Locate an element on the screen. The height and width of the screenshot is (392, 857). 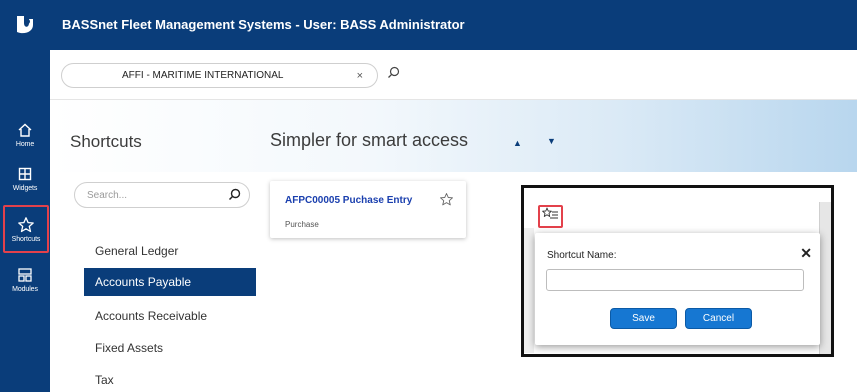
shortcut-name-input is located at coordinates (675, 280).